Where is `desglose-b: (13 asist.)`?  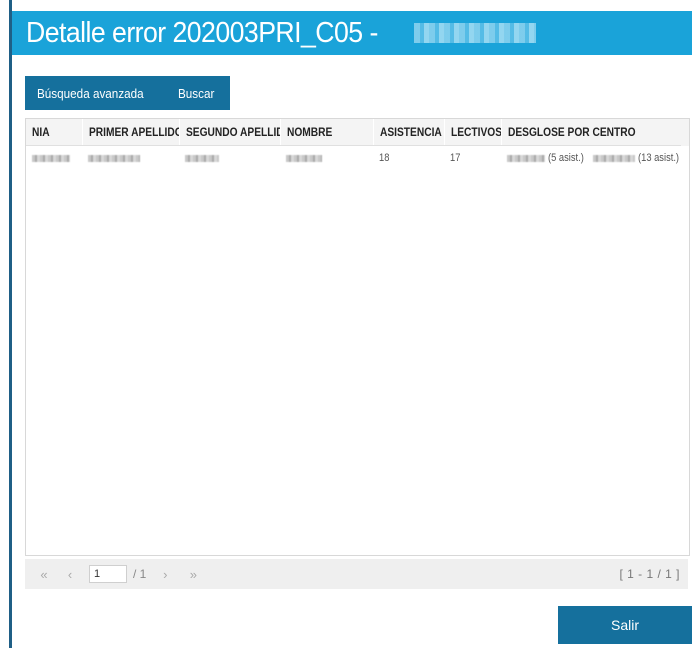
desglose-b: (13 asist.) is located at coordinates (659, 158).